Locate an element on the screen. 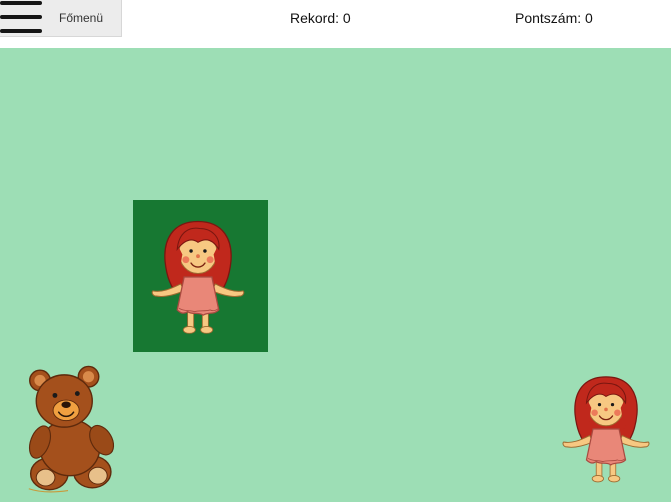 Image resolution: width=671 pixels, height=502 pixels. main-menu-label: Főmenü is located at coordinates (81, 18).